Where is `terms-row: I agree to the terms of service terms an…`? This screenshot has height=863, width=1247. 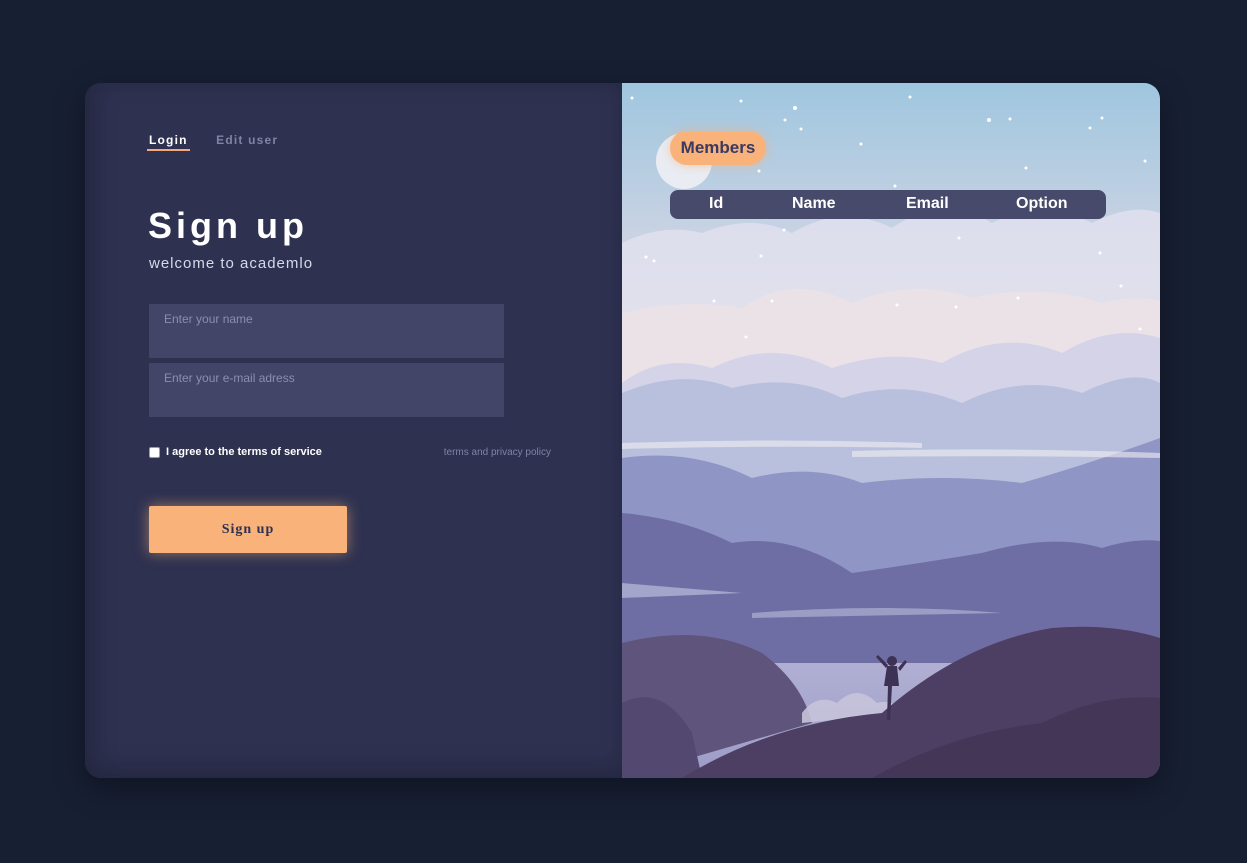 terms-row: I agree to the terms of service terms an… is located at coordinates (350, 453).